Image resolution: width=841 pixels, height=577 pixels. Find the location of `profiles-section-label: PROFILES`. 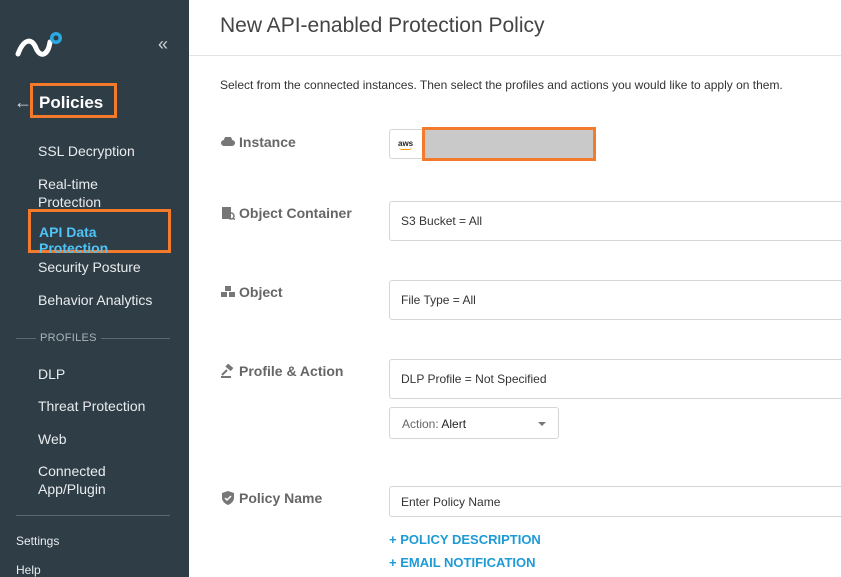

profiles-section-label: PROFILES is located at coordinates (93, 338).